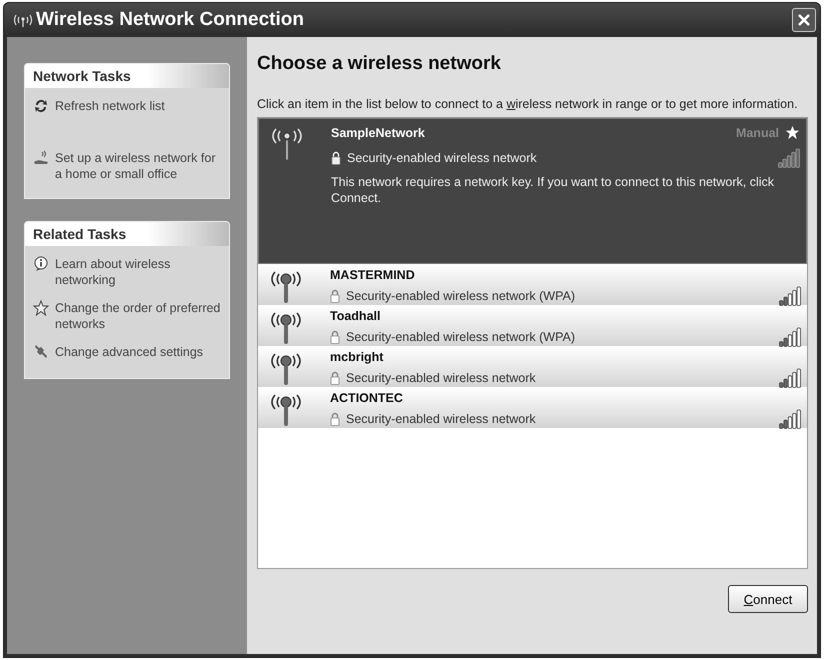 The image size is (824, 660). What do you see at coordinates (768, 599) in the screenshot?
I see `connect-button: Connect` at bounding box center [768, 599].